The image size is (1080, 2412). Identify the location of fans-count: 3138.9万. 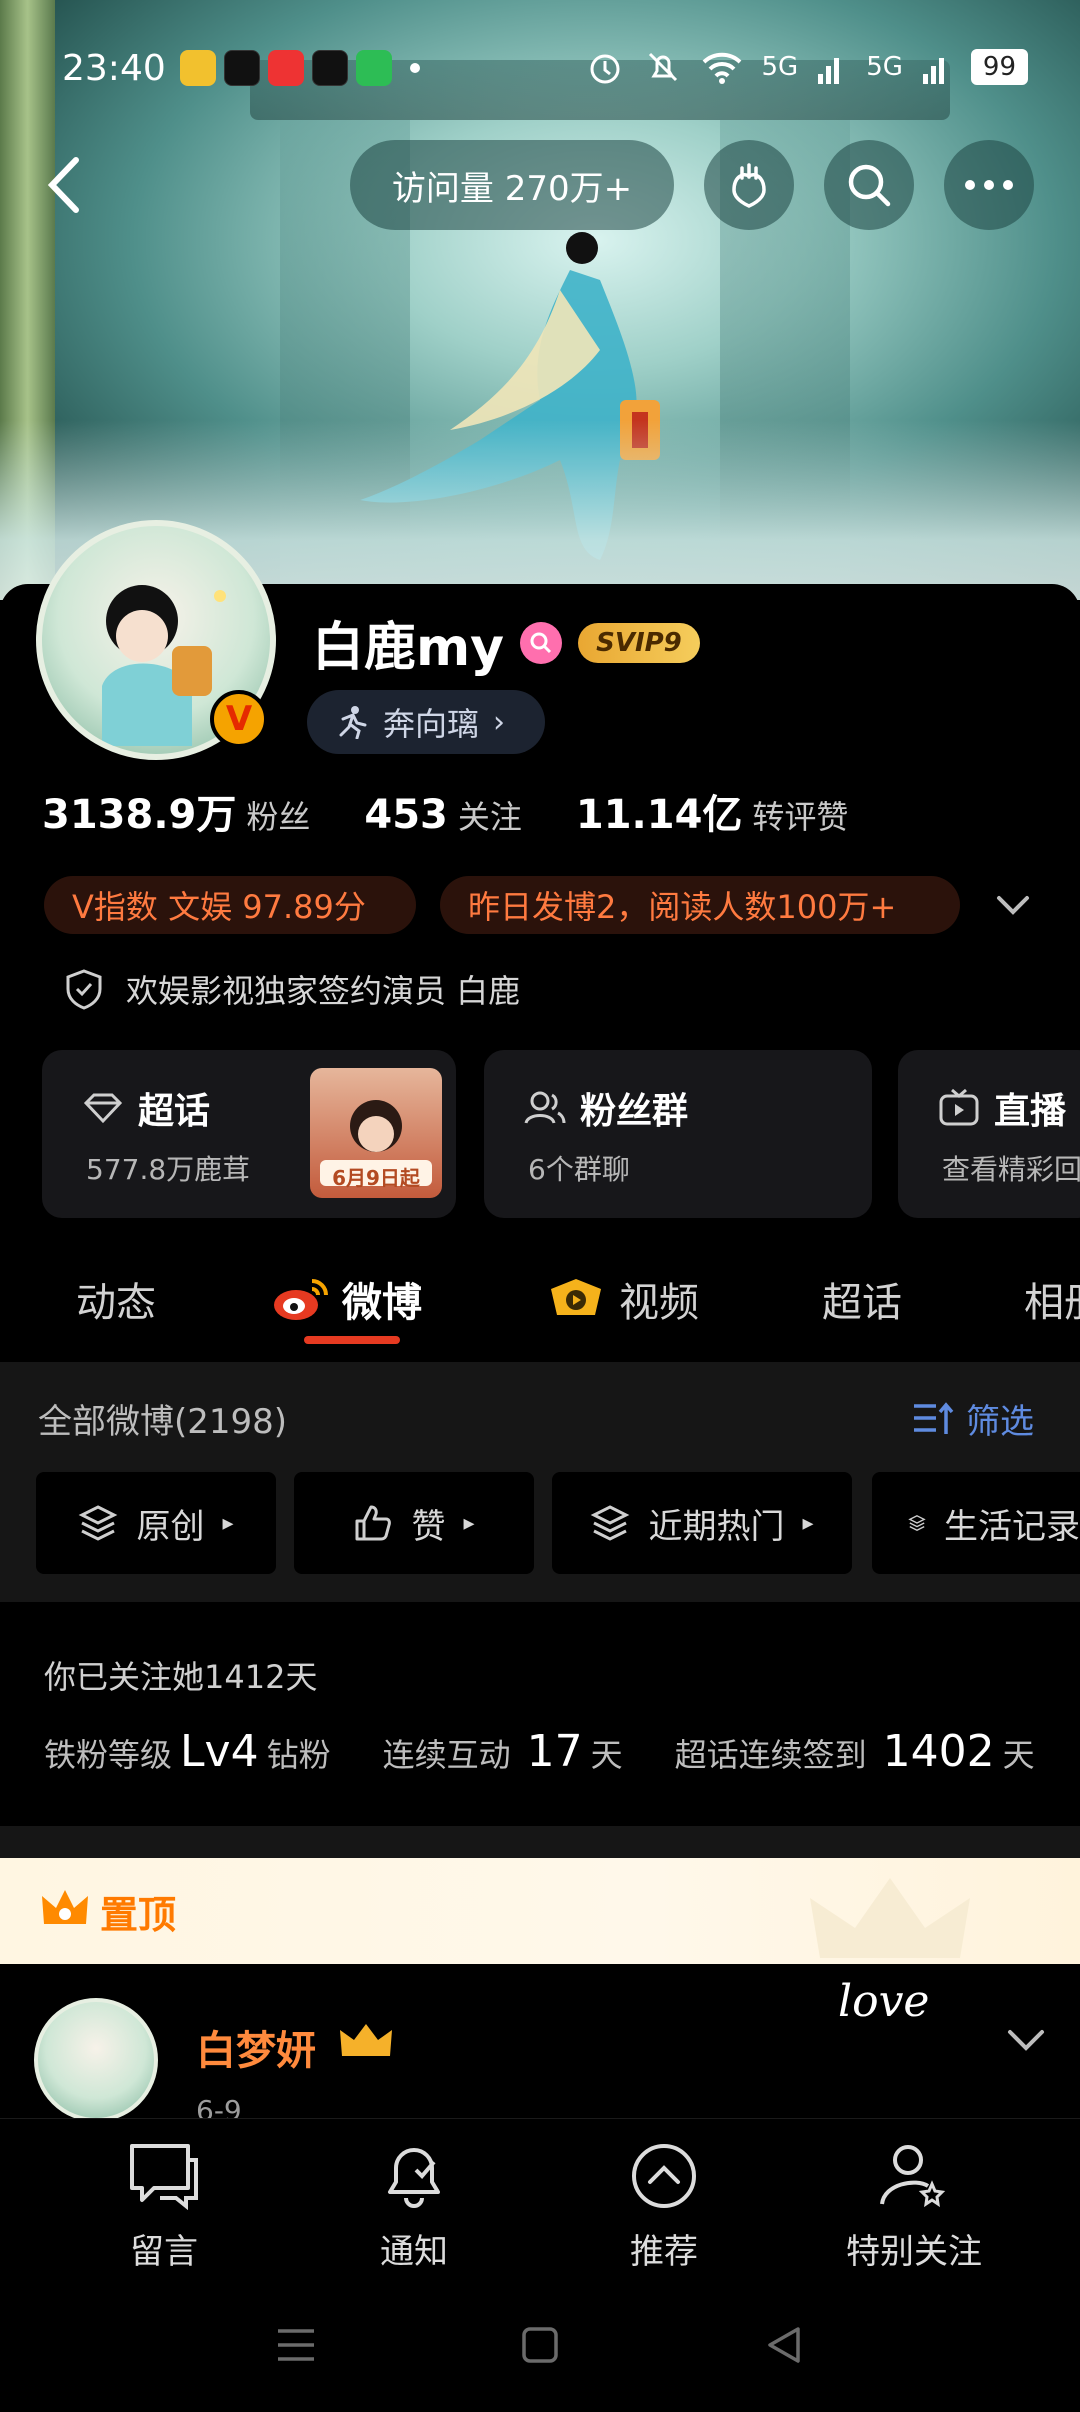
(139, 811).